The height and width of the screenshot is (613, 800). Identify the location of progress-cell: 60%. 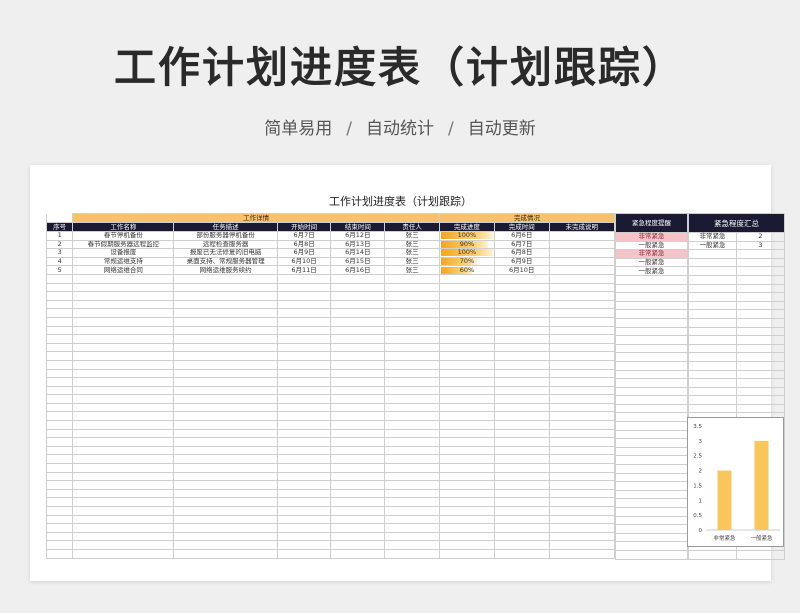
(467, 270).